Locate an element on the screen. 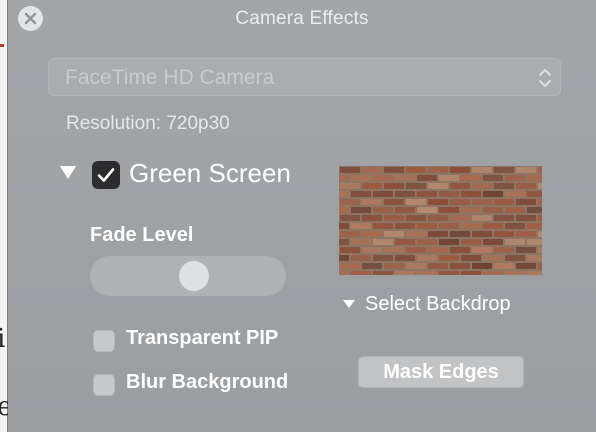  background-window-glyph: i is located at coordinates (3, 339).